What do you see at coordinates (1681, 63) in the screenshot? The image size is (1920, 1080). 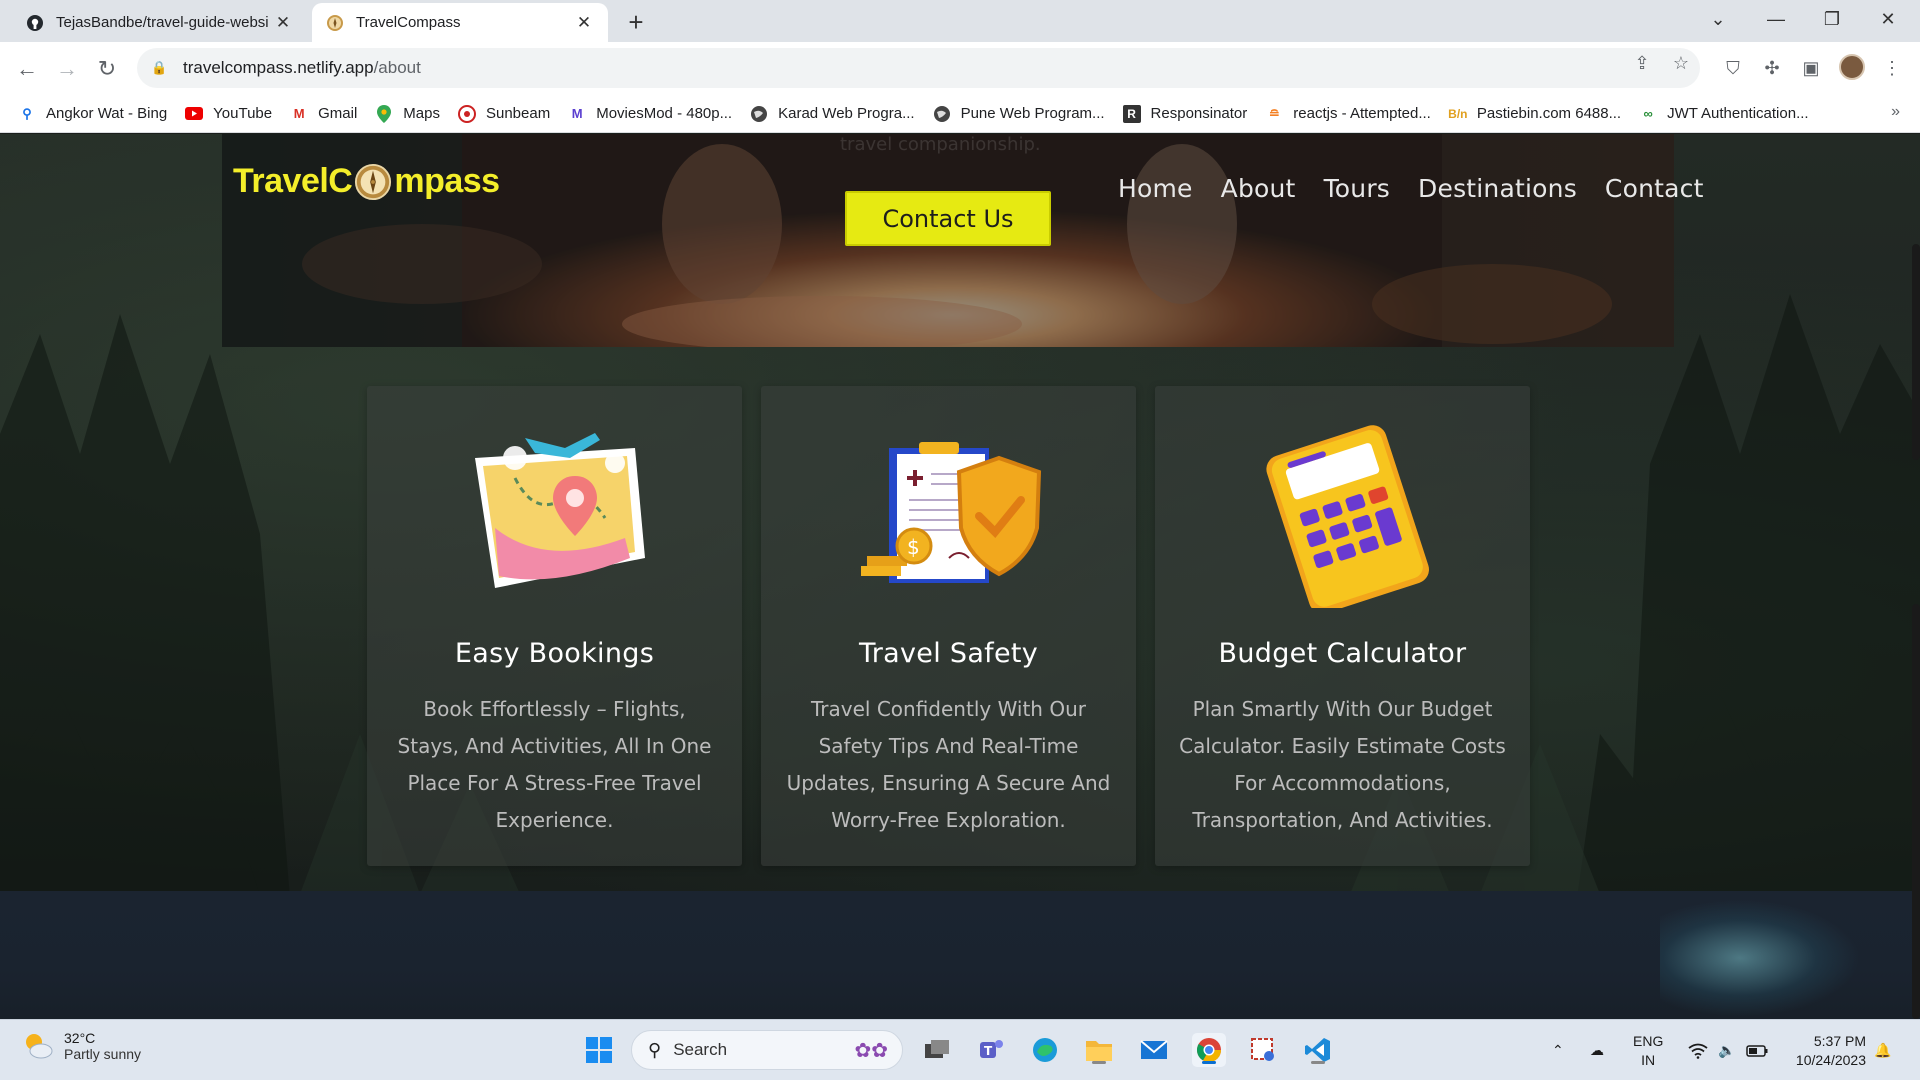 I see `bookmark-star-icon: ☆` at bounding box center [1681, 63].